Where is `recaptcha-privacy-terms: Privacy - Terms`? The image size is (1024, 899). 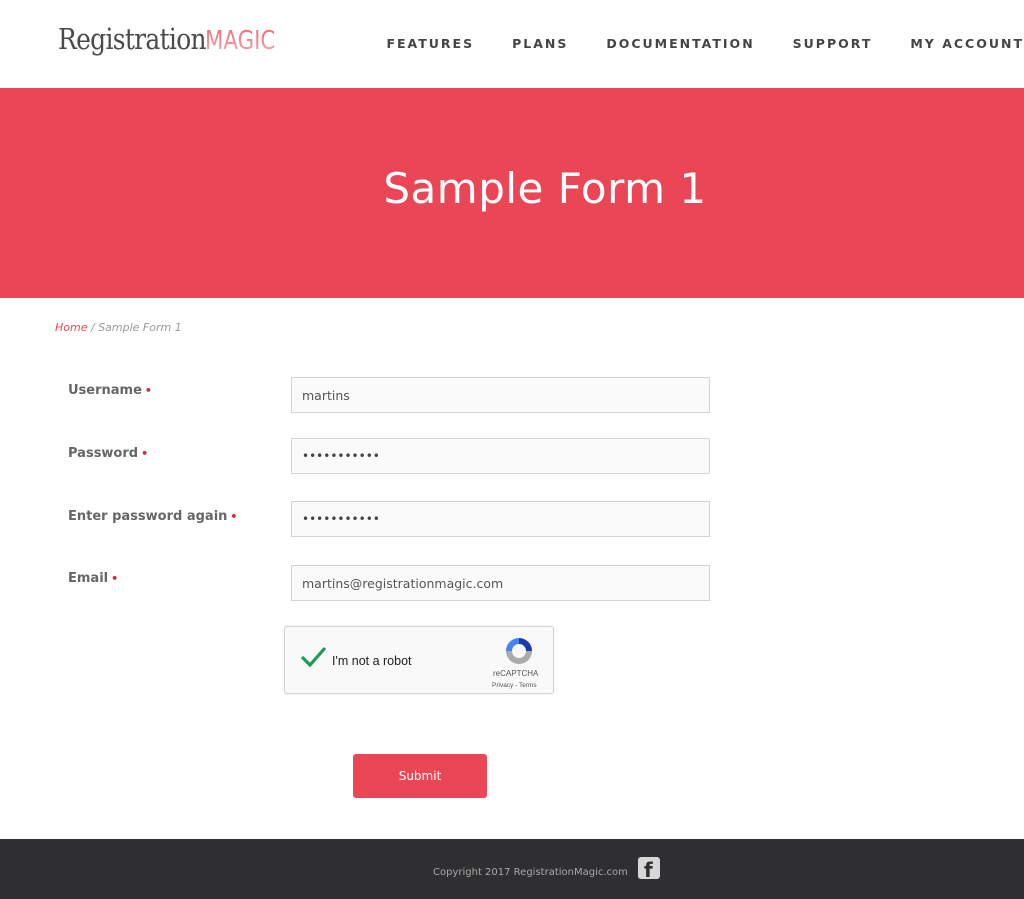
recaptcha-privacy-terms: Privacy - Terms is located at coordinates (514, 685).